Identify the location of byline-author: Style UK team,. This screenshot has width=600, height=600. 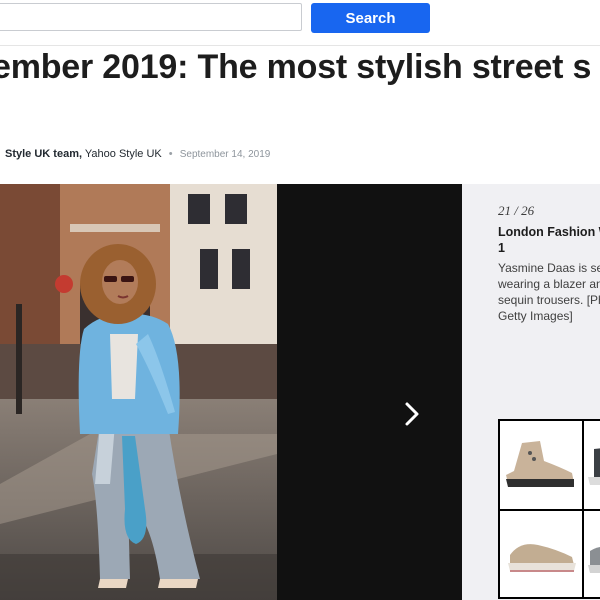
(43, 154).